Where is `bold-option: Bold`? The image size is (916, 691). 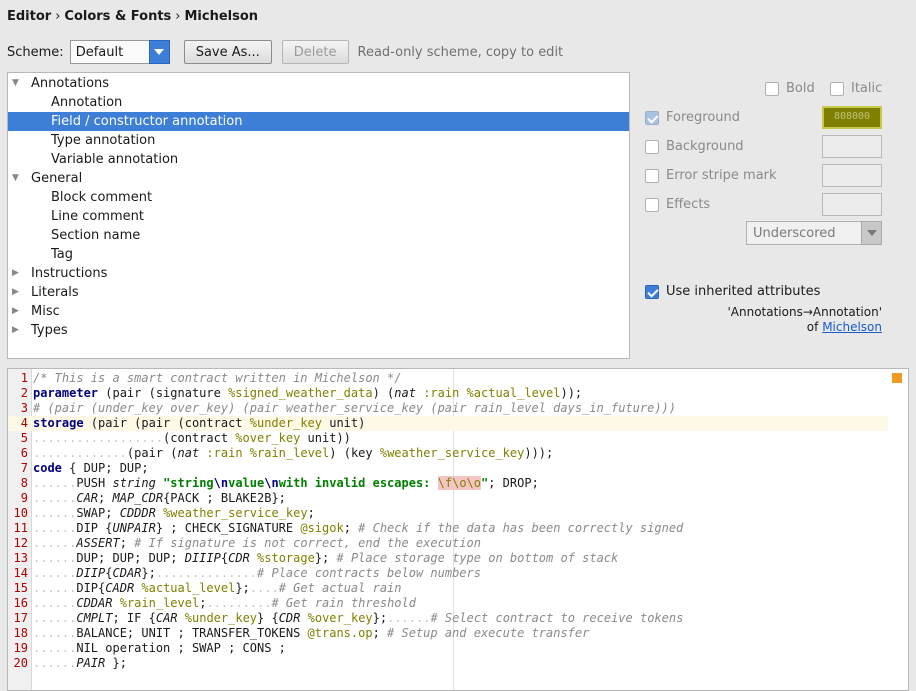
bold-option: Bold is located at coordinates (790, 88).